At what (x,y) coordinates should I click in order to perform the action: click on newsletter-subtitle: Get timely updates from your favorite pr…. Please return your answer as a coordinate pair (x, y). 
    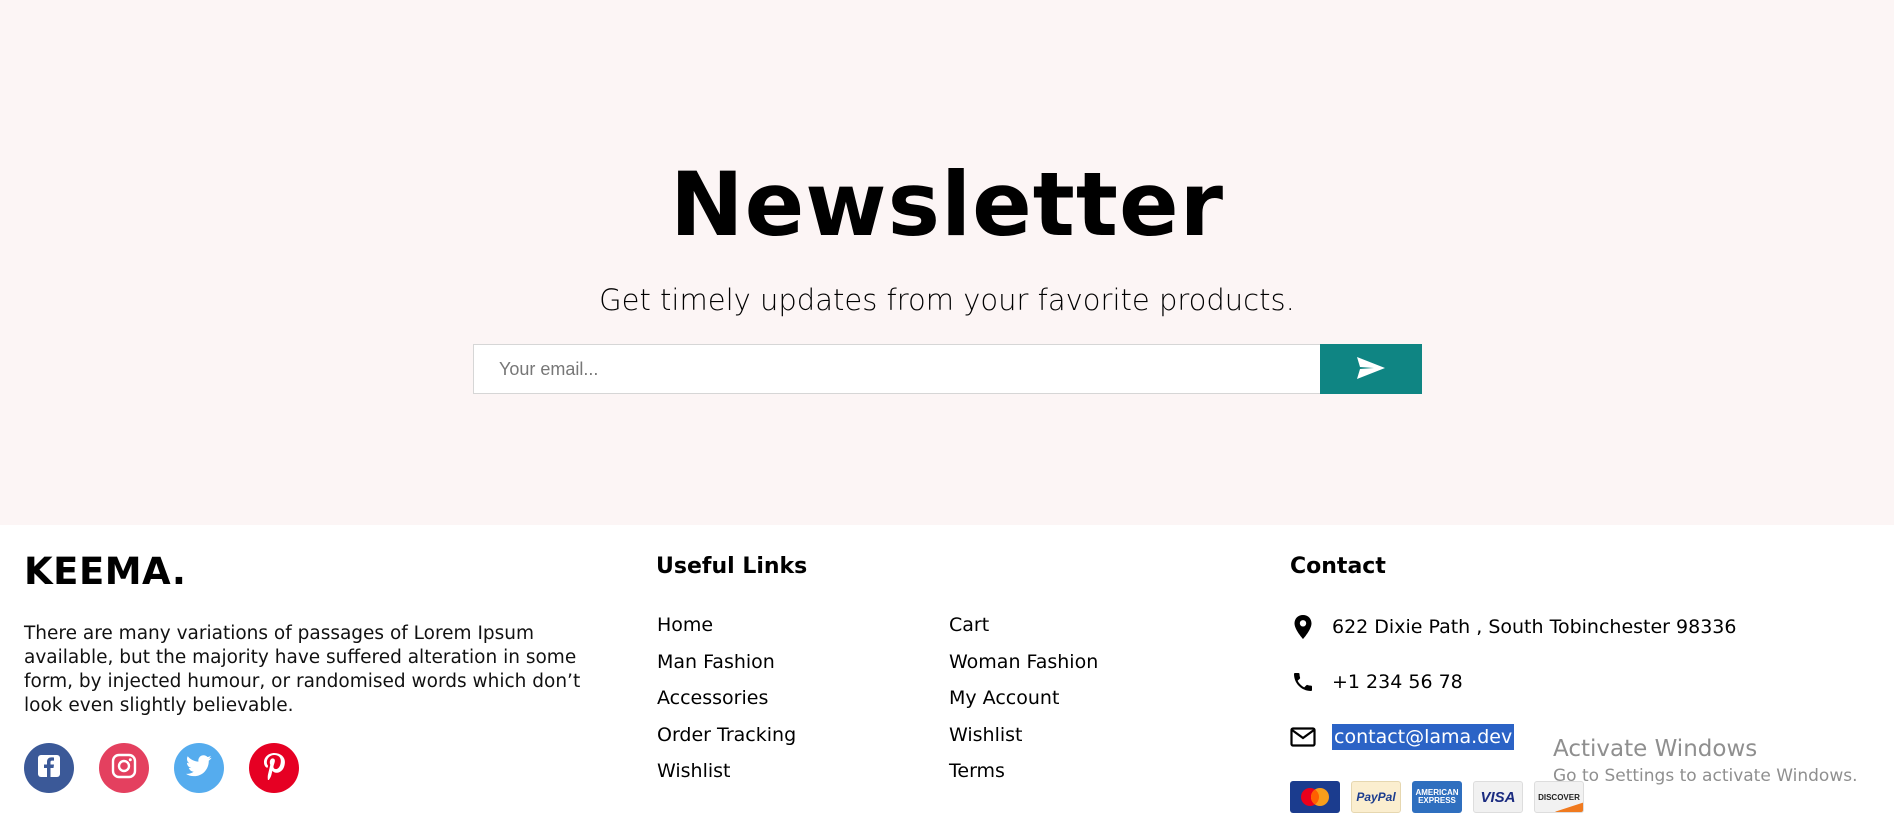
    Looking at the image, I should click on (947, 300).